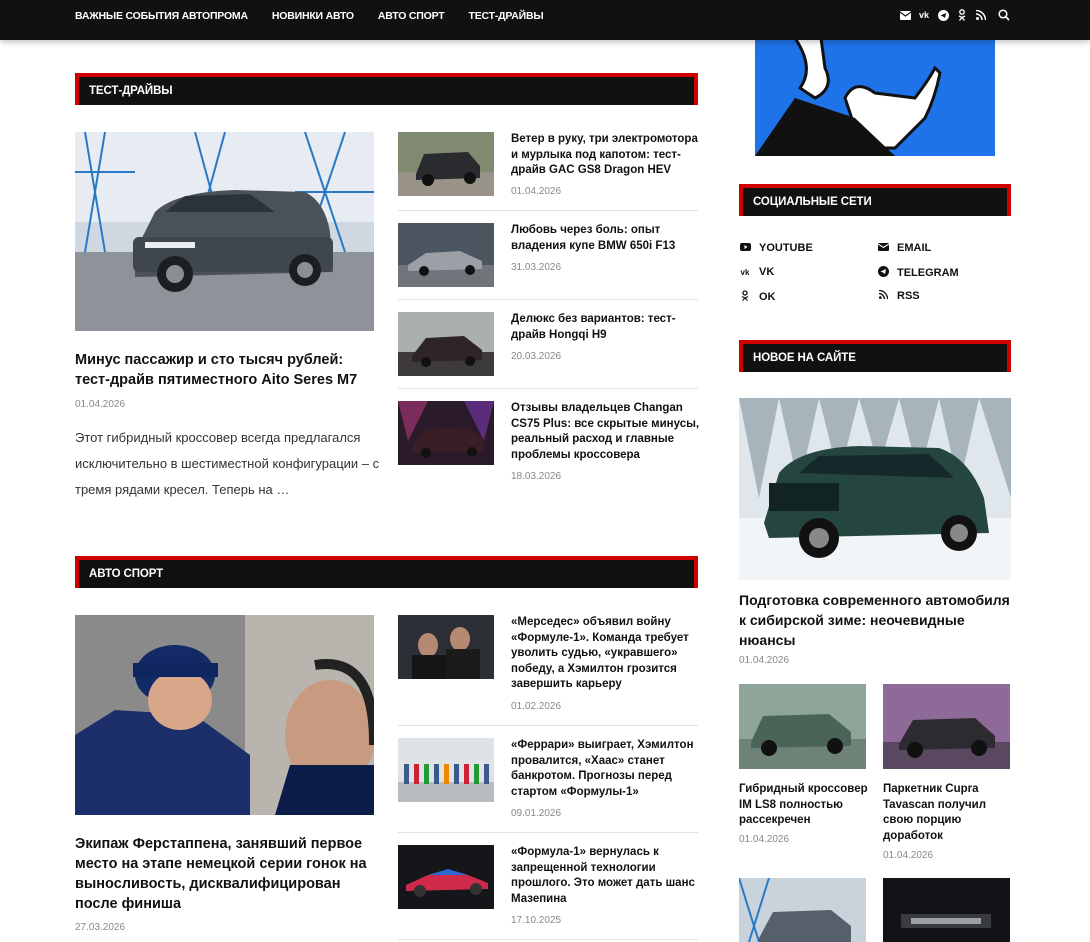 The height and width of the screenshot is (942, 1090). What do you see at coordinates (446, 647) in the screenshot?
I see `thumb-mercedes-f1` at bounding box center [446, 647].